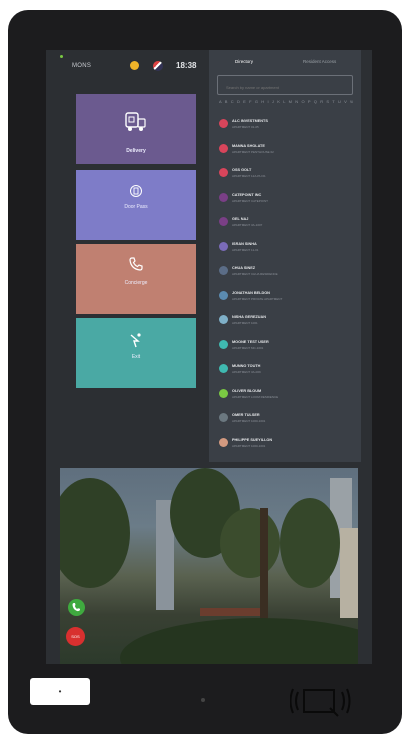 This screenshot has width=410, height=741. I want to click on delivery-truck-icon, so click(135, 121).